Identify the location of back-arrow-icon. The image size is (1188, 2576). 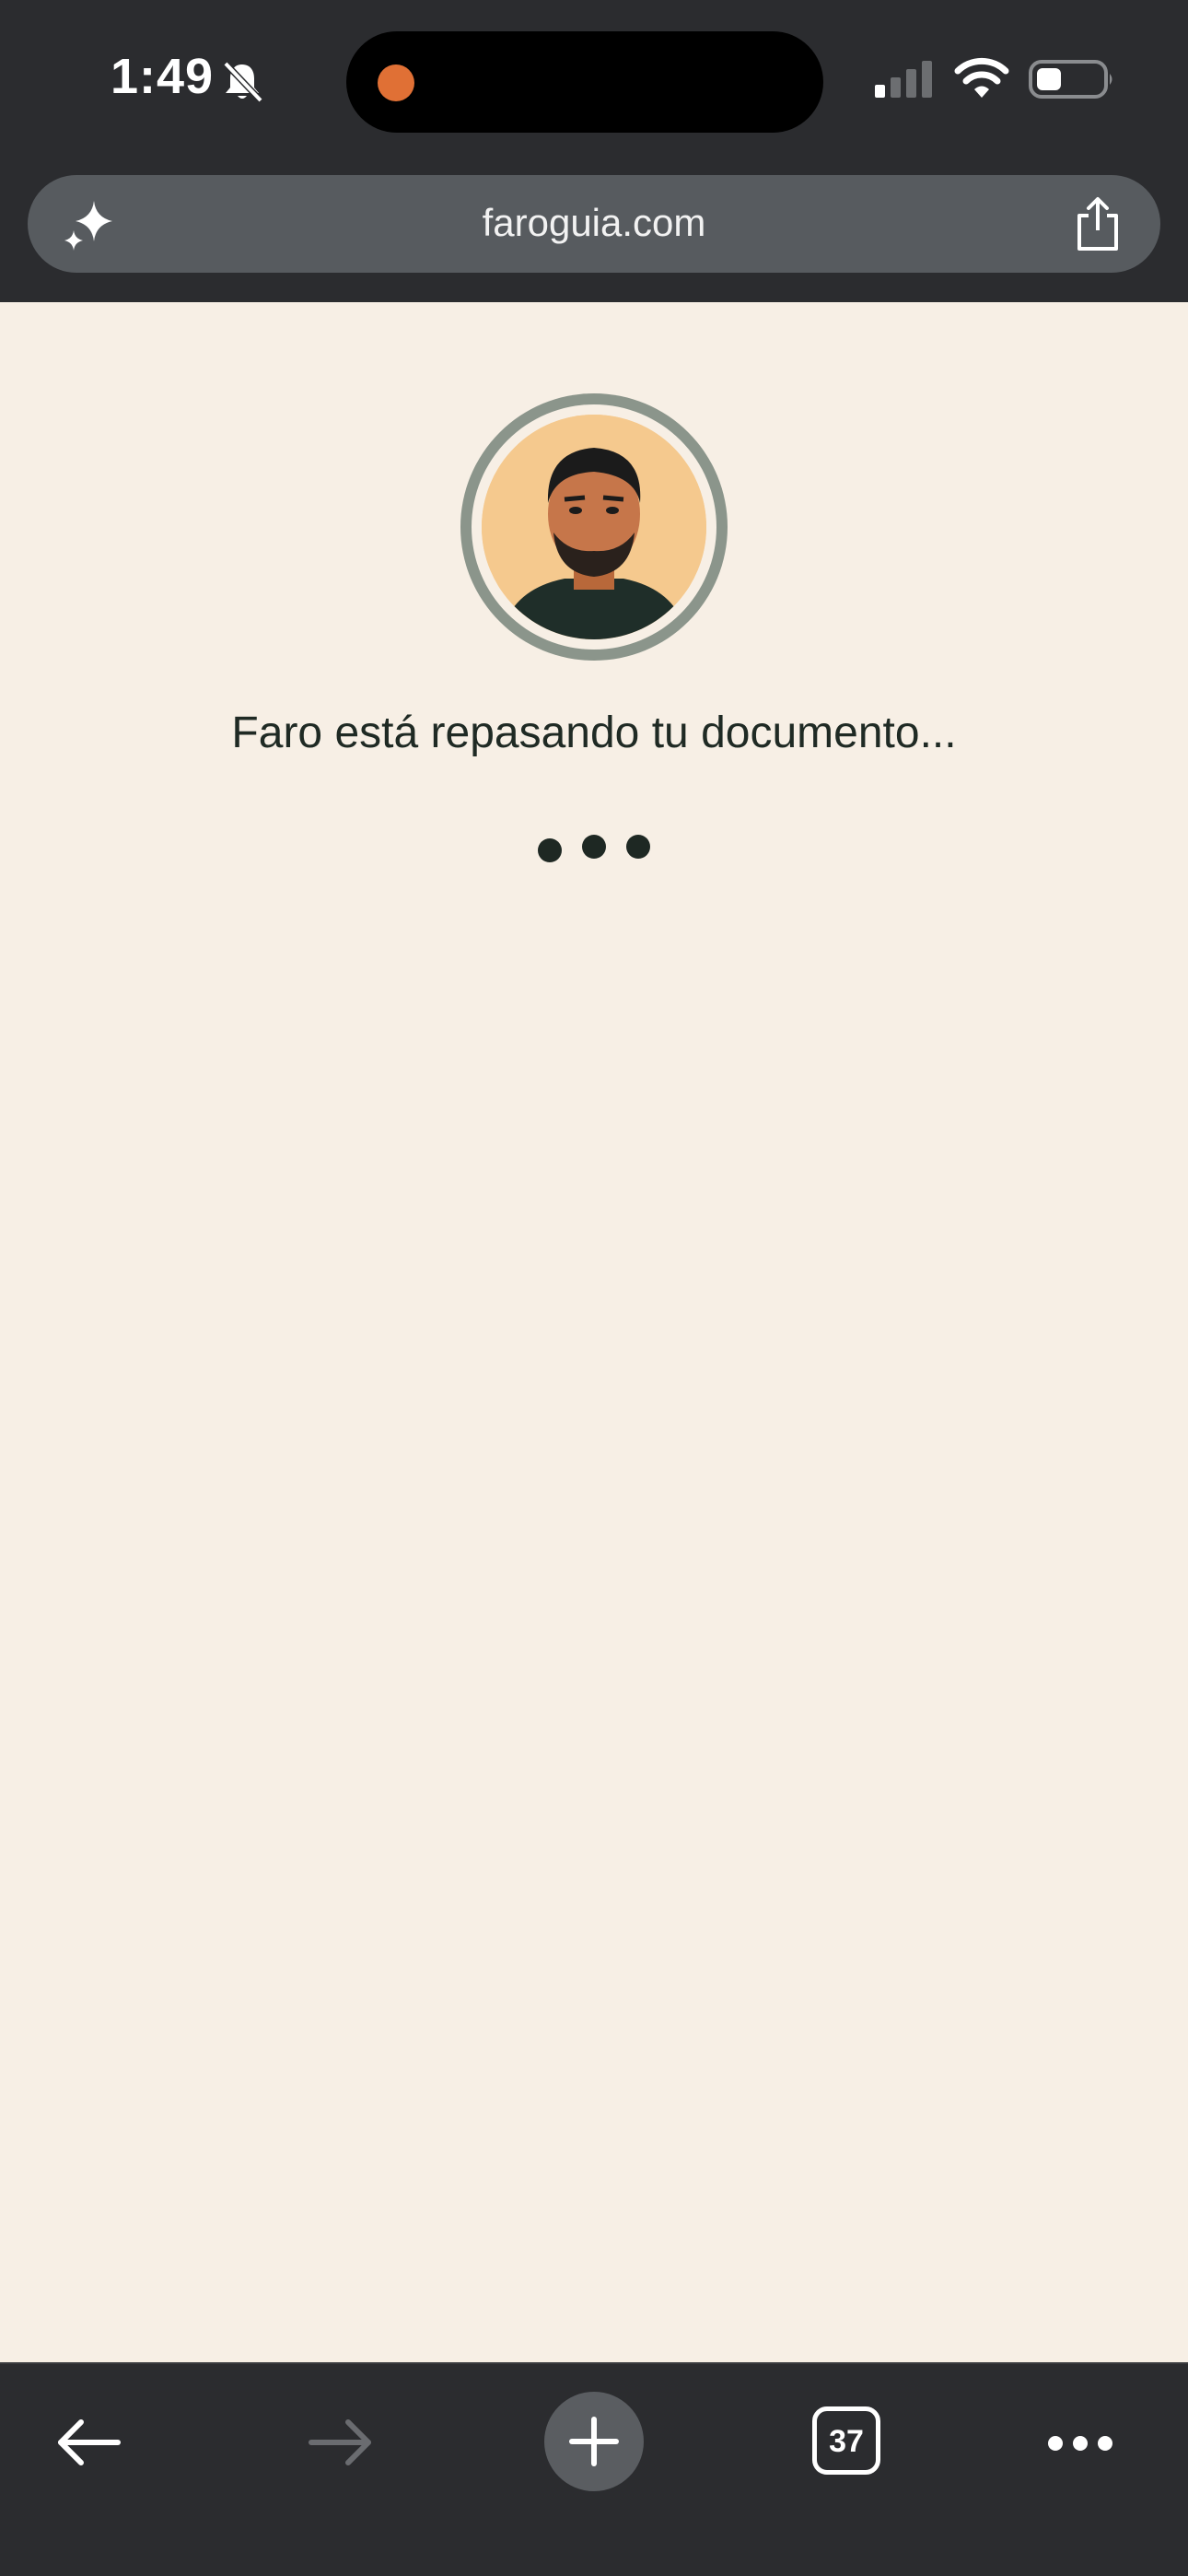
(87, 2442).